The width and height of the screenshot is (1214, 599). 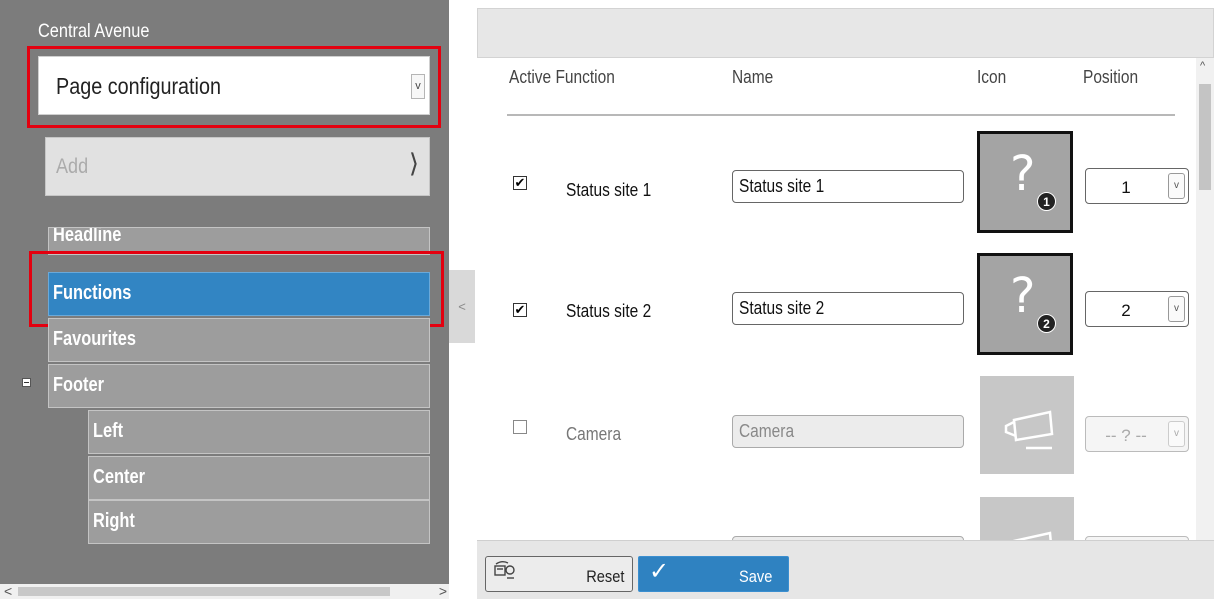 I want to click on scroll-right-icon: >, so click(x=443, y=591).